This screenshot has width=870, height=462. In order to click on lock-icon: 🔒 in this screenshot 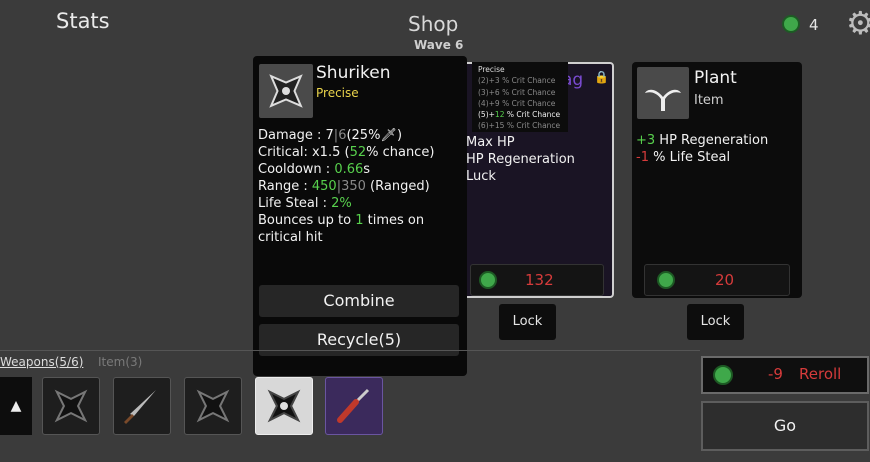, I will do `click(601, 77)`.